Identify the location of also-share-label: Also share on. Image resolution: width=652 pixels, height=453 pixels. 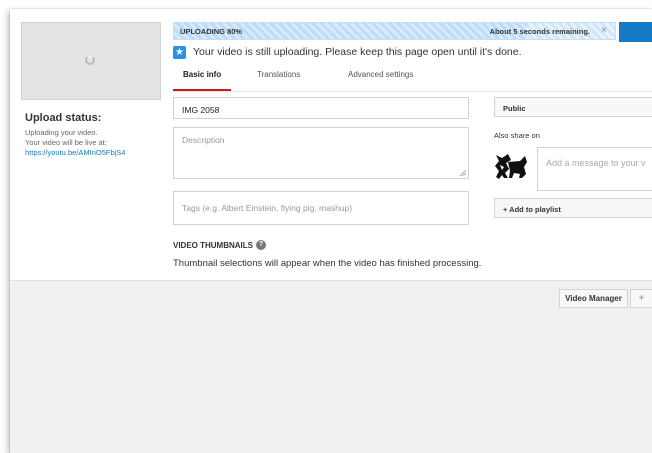
(517, 135).